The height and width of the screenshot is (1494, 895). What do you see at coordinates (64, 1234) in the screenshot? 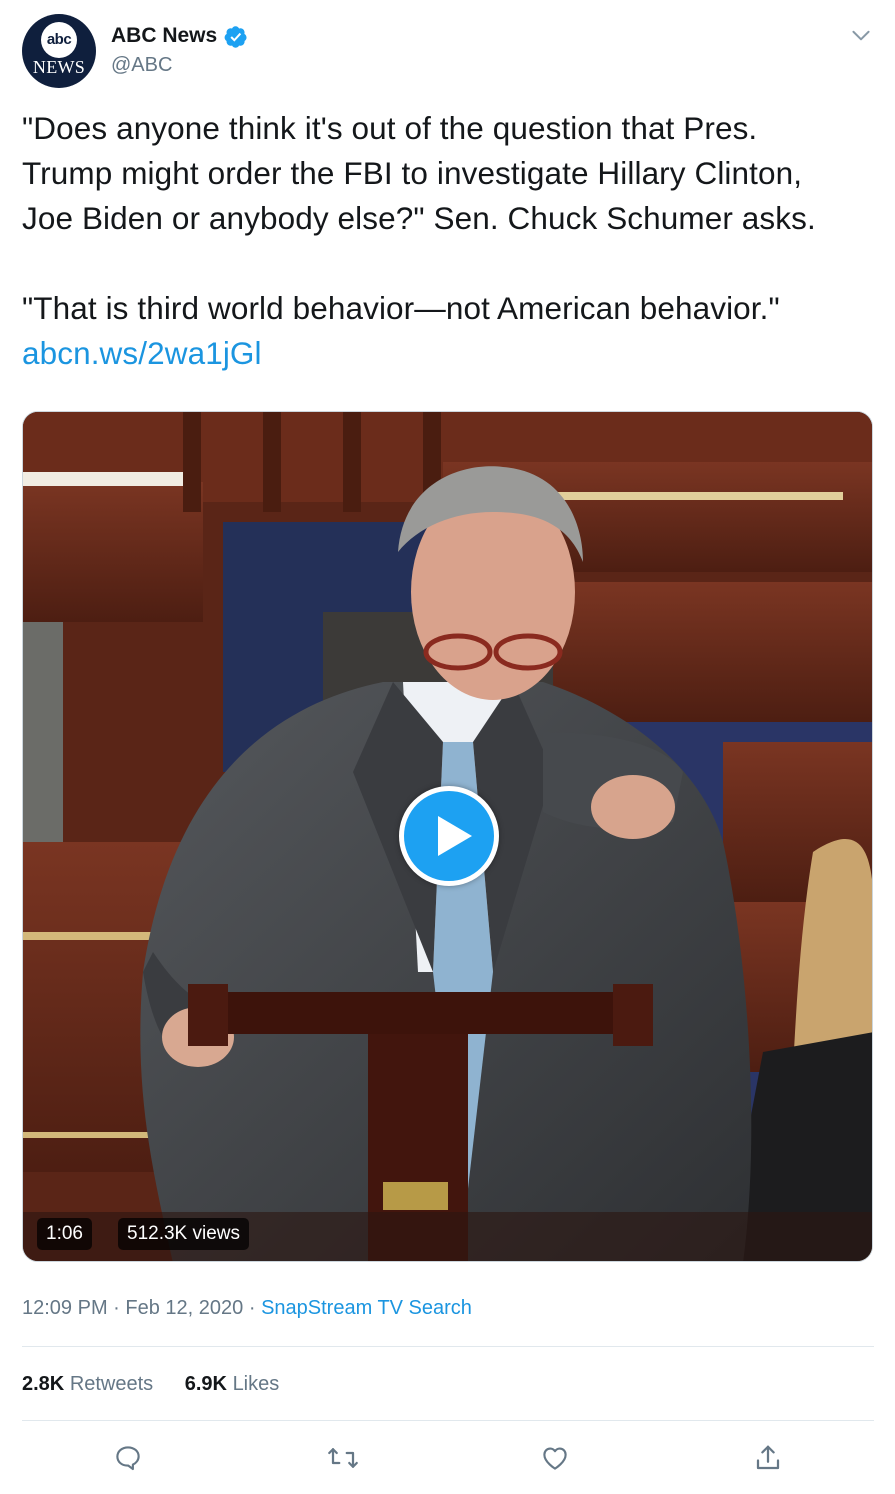
I see `video-duration: 1:06` at bounding box center [64, 1234].